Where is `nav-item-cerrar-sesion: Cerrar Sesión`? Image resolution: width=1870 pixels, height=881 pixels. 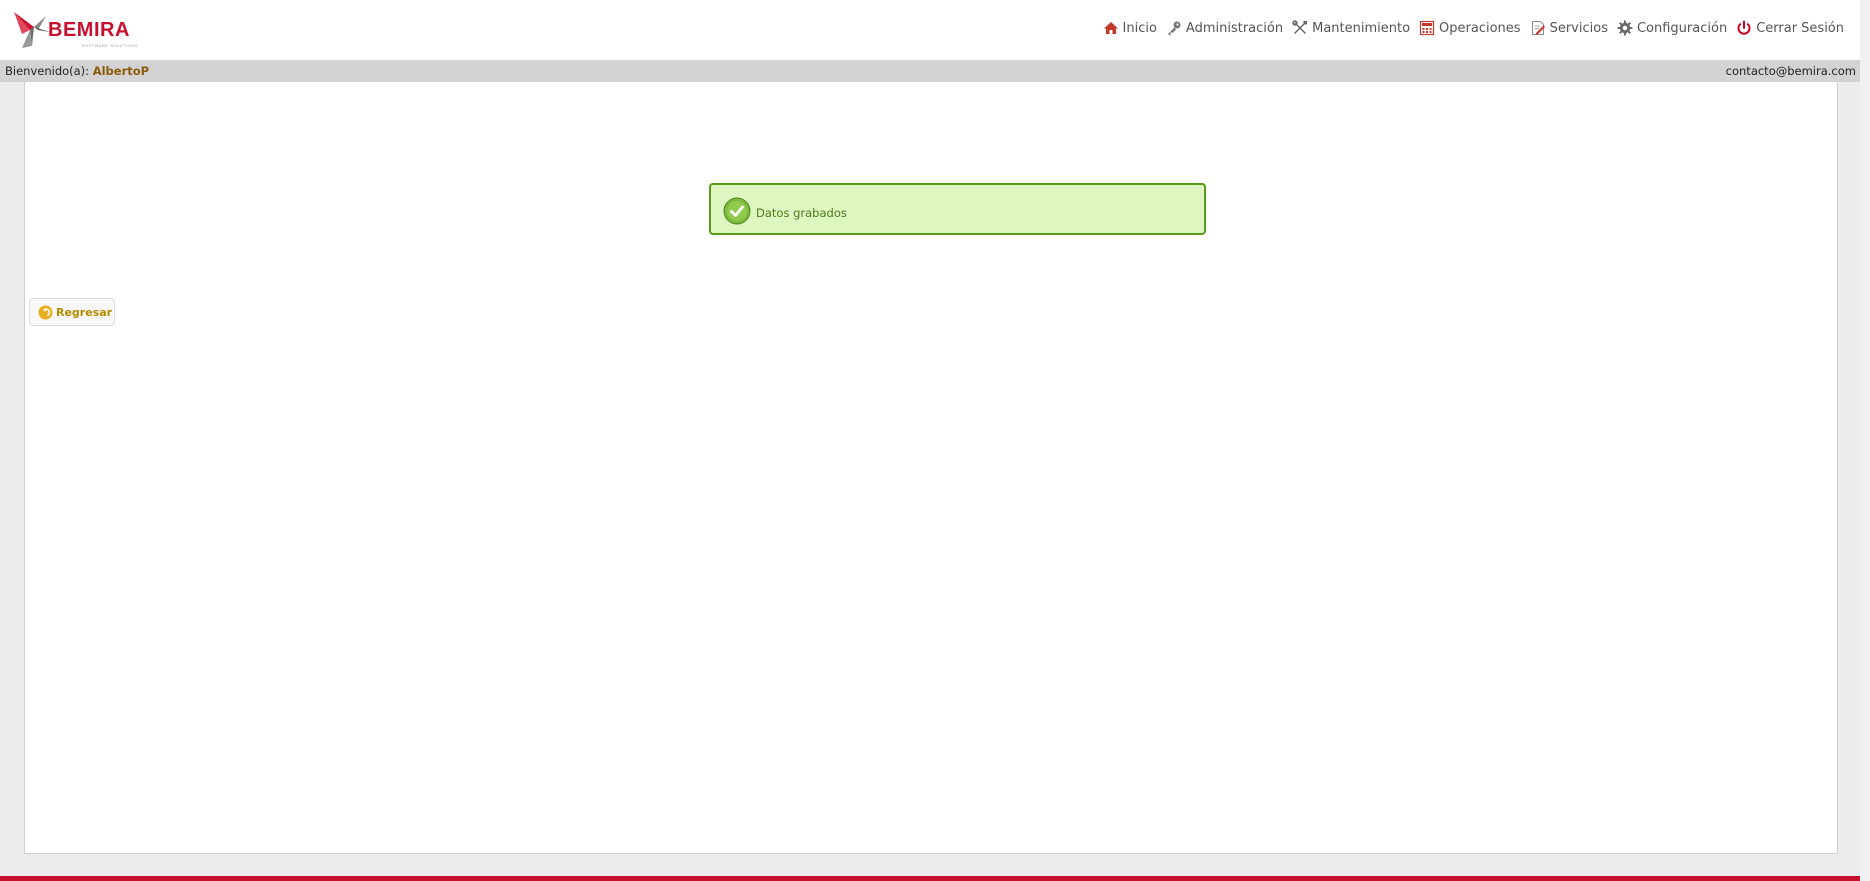 nav-item-cerrar-sesion: Cerrar Sesión is located at coordinates (1790, 28).